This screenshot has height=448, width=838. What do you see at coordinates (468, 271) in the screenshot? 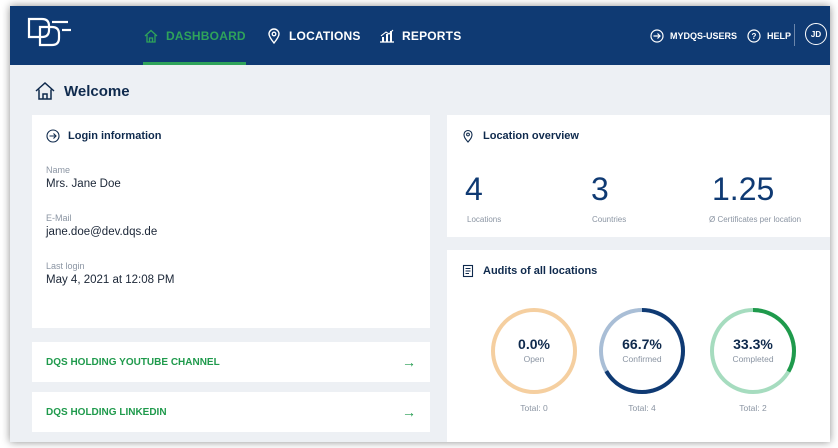
I see `document-icon` at bounding box center [468, 271].